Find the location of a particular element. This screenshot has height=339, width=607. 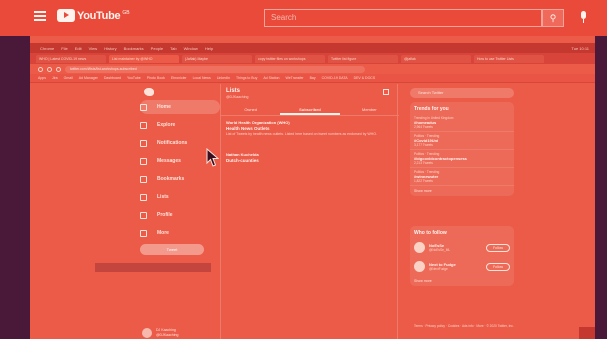

trends-show-more: Show more is located at coordinates (462, 191).